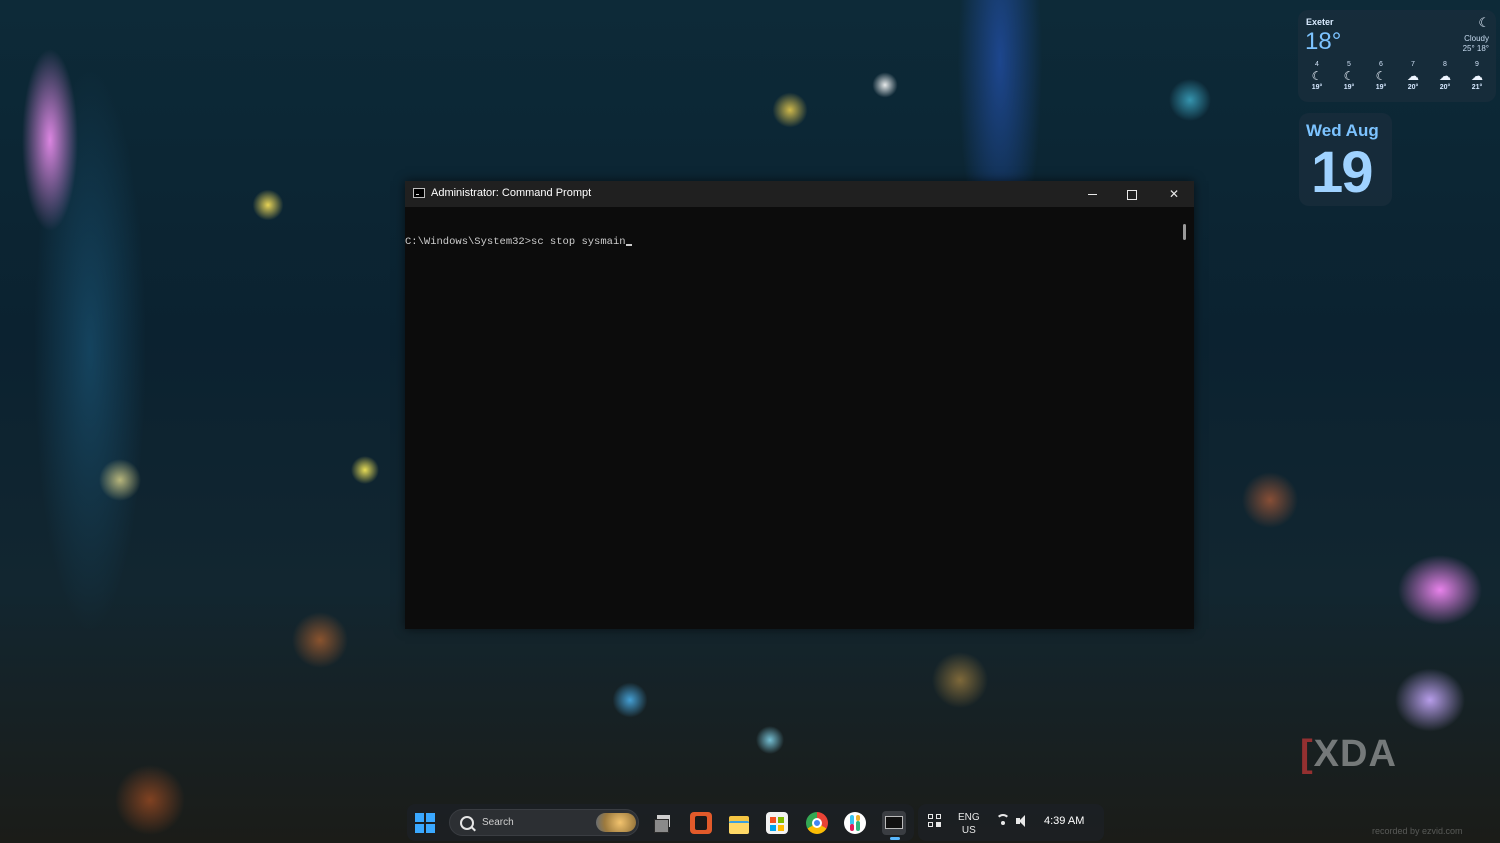 This screenshot has width=1500, height=843. I want to click on language-indicator: ENG US, so click(969, 824).